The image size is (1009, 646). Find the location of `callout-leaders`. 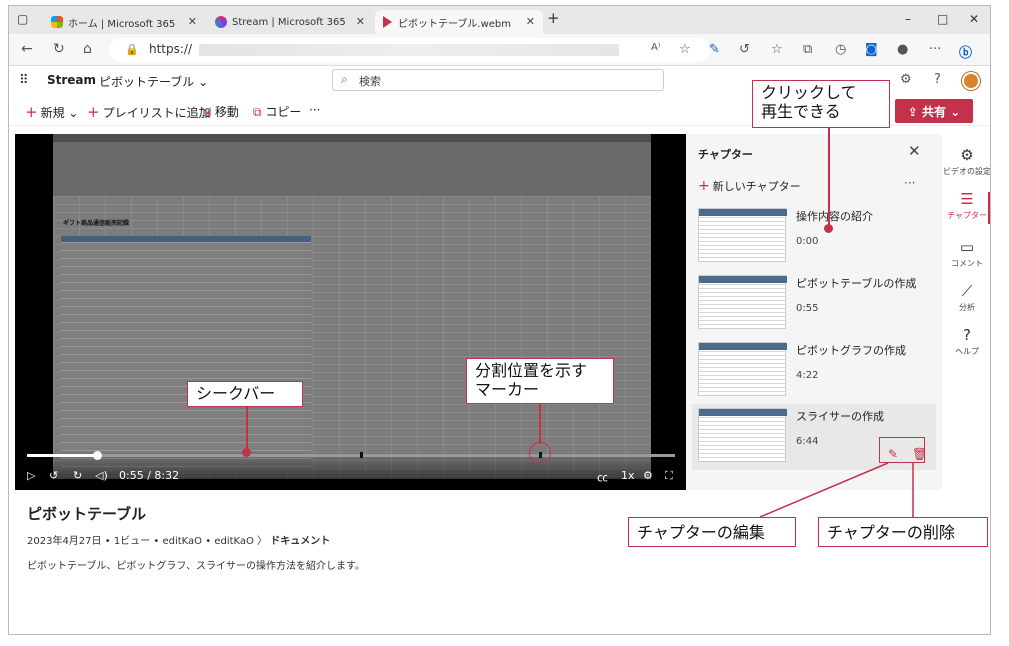

callout-leaders is located at coordinates (836, 490).